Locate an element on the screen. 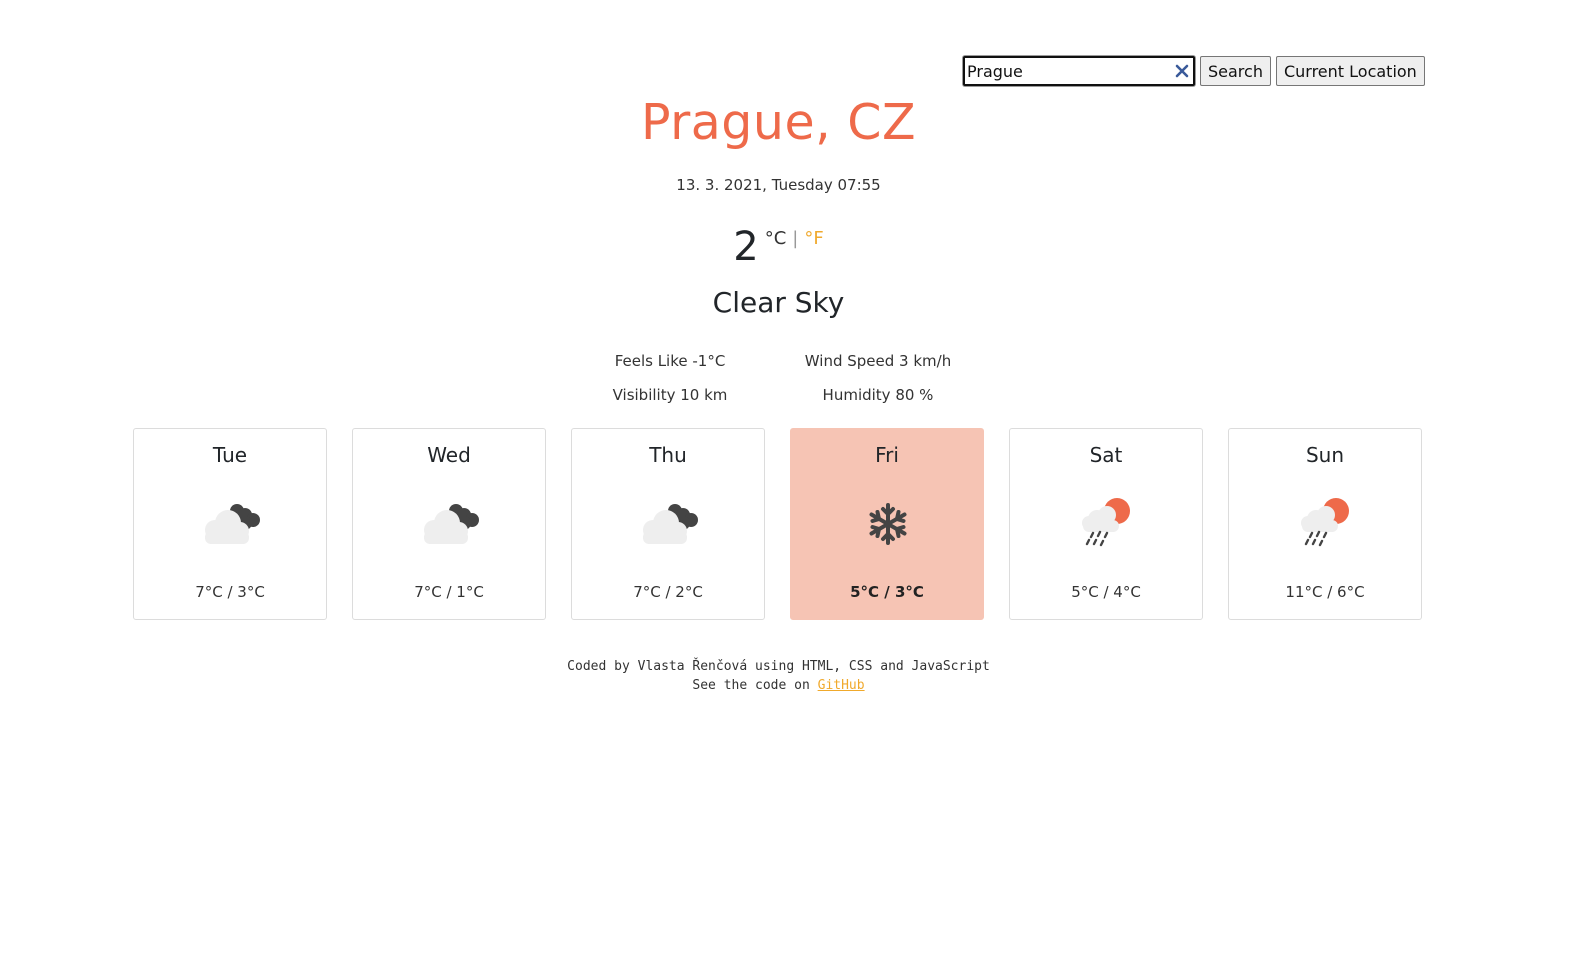 The height and width of the screenshot is (972, 1573). unit-switcher: °C | °F is located at coordinates (794, 238).